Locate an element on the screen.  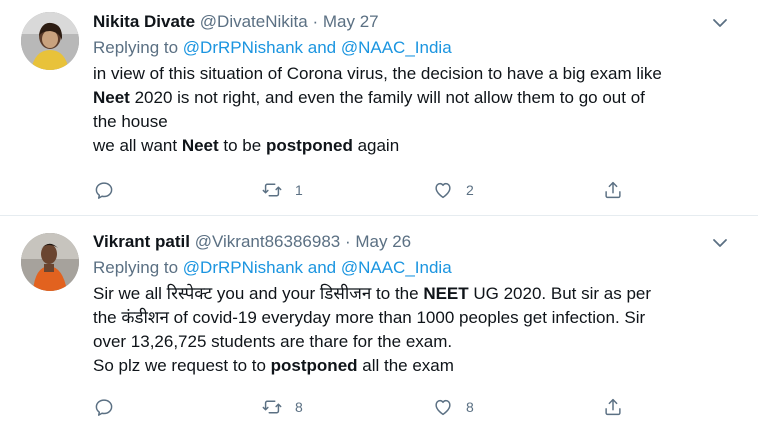
tweet-date: May 27 is located at coordinates (351, 21).